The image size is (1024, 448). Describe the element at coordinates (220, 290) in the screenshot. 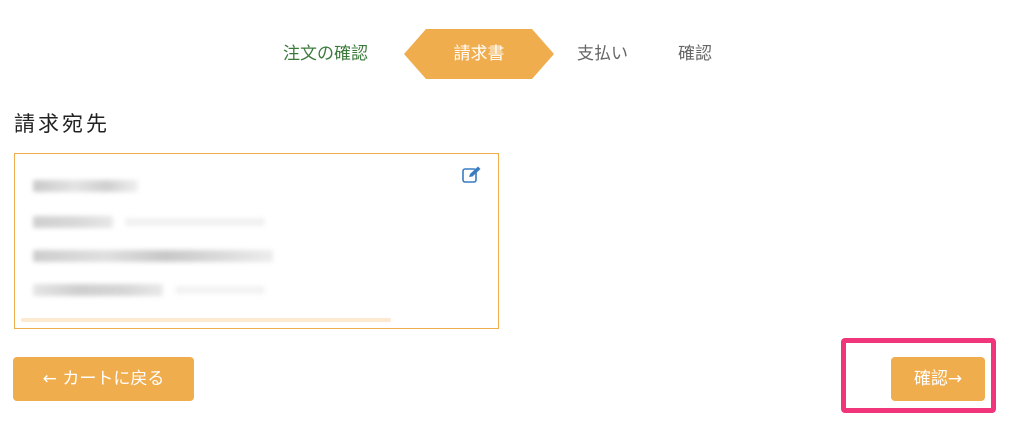

I see `address-extra-redacted` at that location.